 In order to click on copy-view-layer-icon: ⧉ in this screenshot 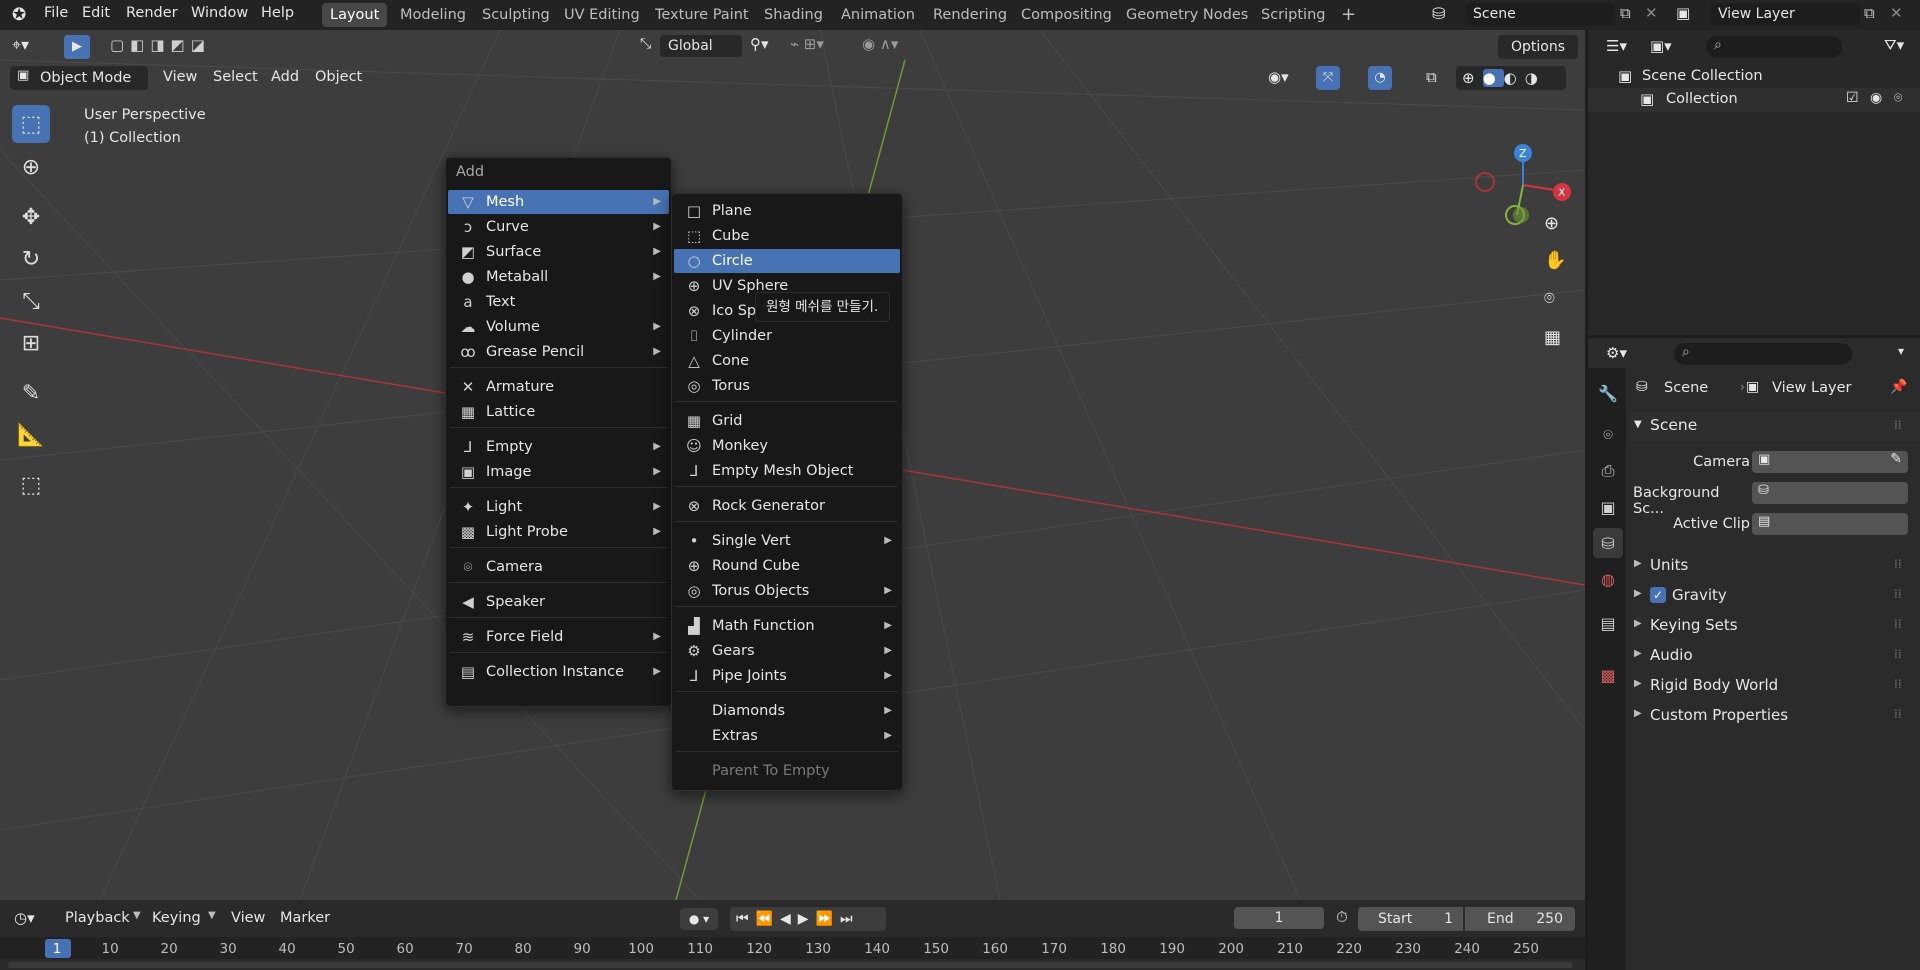, I will do `click(1869, 13)`.